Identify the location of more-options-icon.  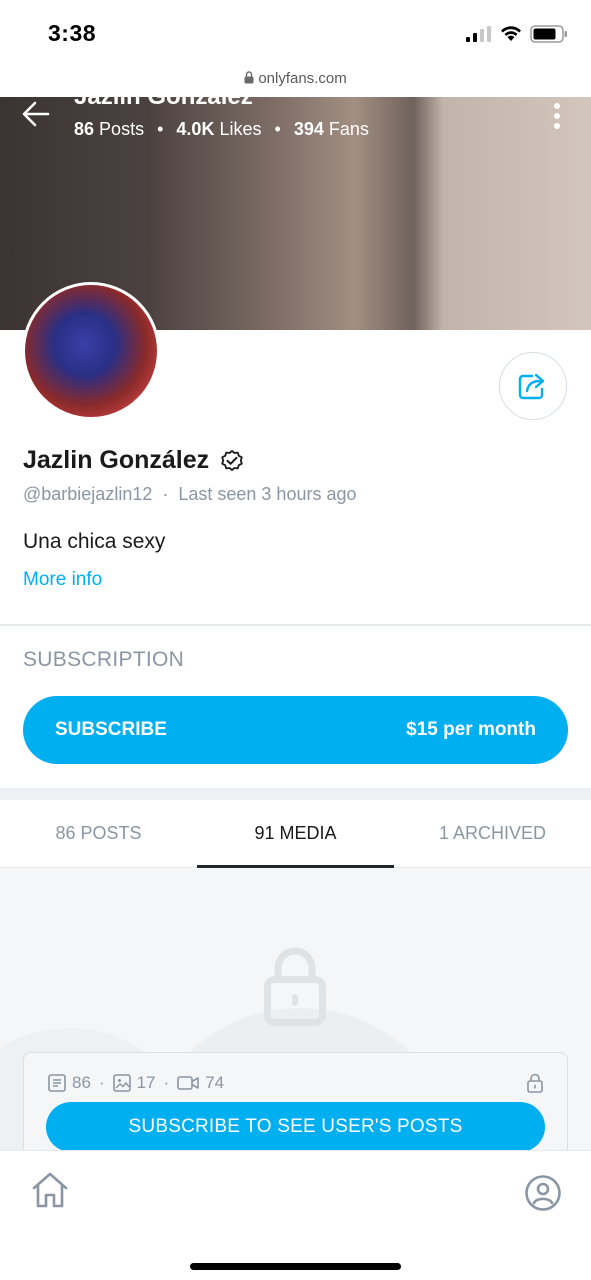
(557, 116).